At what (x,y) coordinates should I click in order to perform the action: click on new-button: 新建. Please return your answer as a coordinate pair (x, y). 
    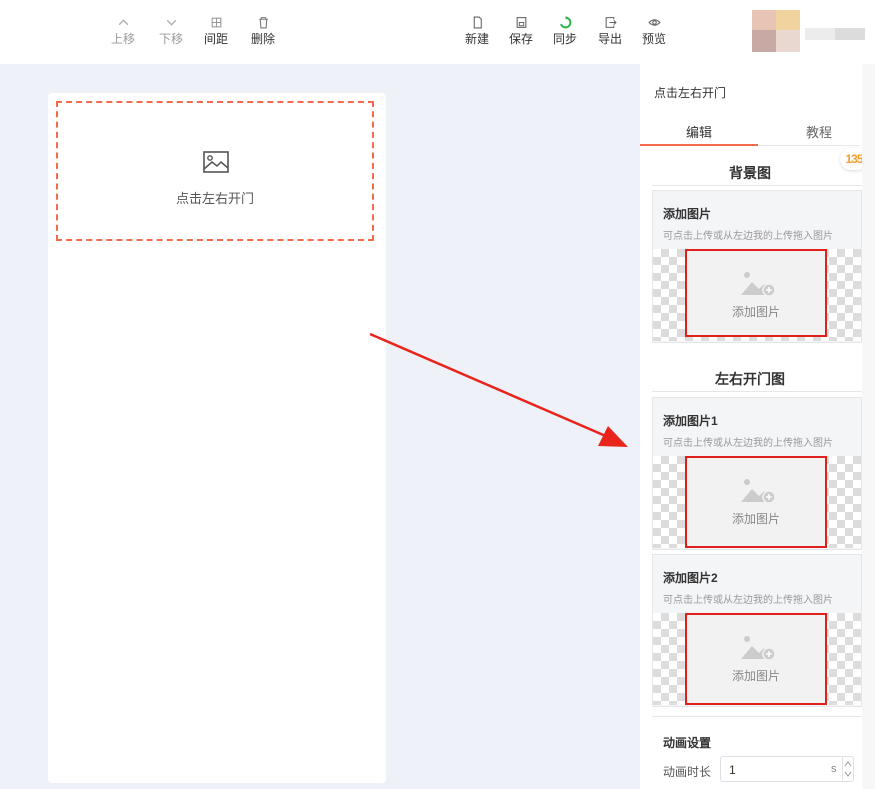
    Looking at the image, I should click on (477, 31).